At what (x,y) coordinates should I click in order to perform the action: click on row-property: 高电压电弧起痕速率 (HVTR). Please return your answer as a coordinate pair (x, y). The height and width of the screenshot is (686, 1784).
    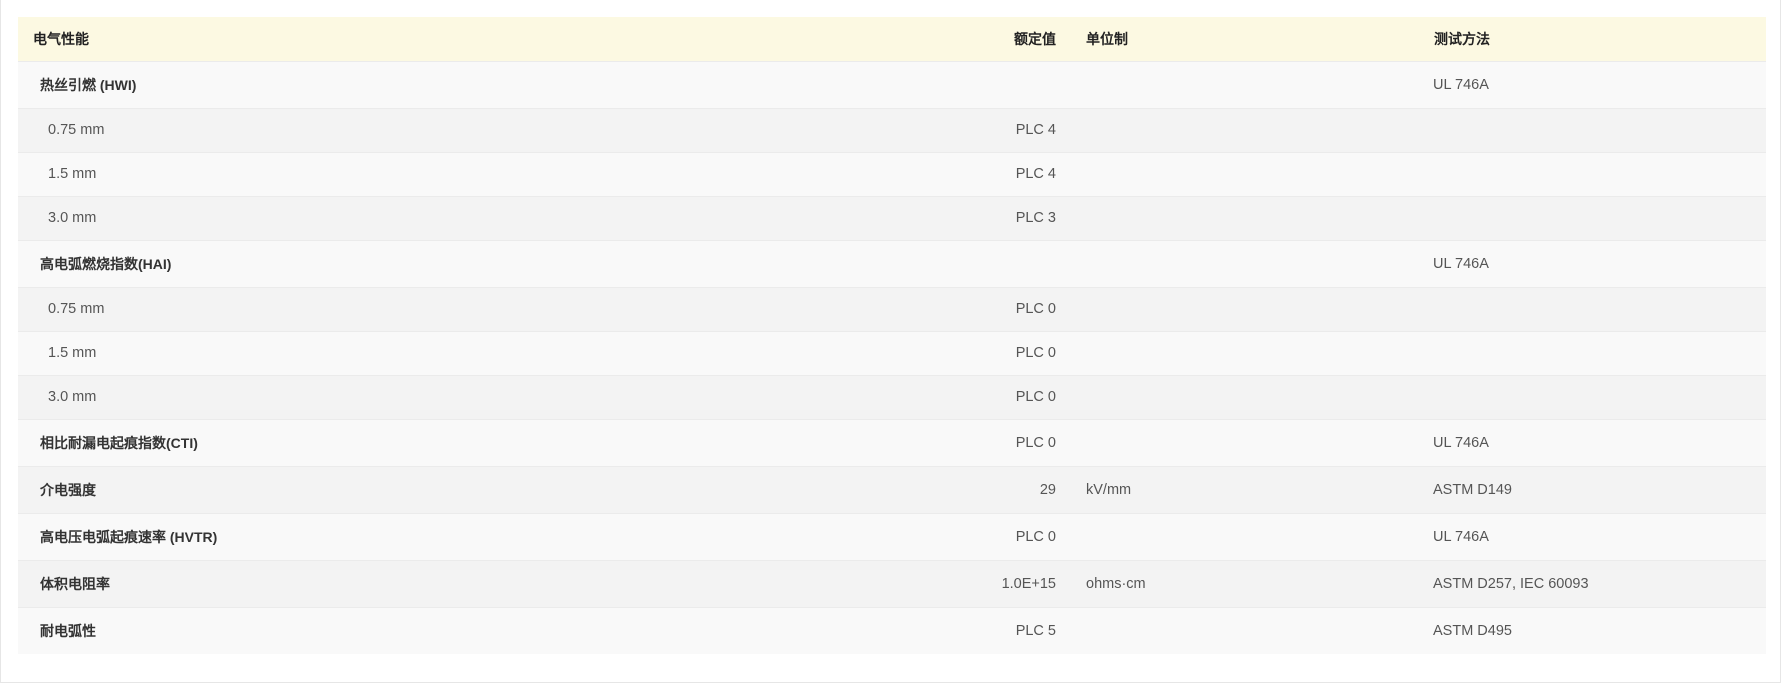
    Looking at the image, I should click on (129, 536).